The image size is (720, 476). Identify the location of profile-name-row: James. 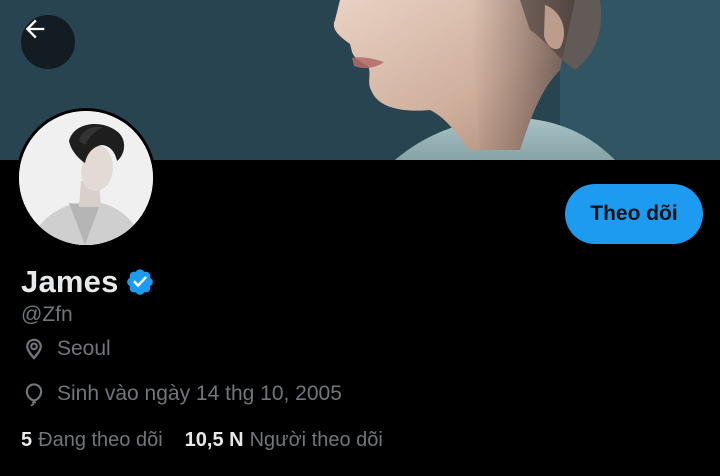
(88, 282).